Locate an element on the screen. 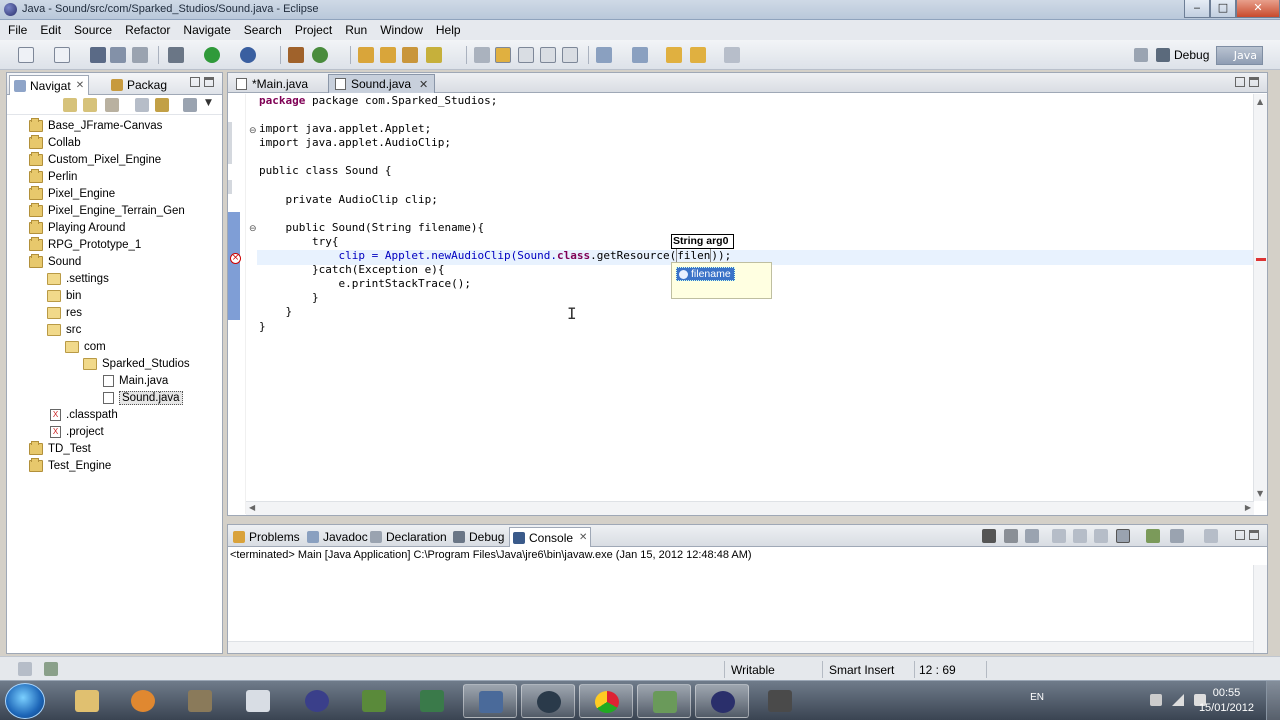 The width and height of the screenshot is (1280, 720). chevron-down-icon: ▼ is located at coordinates (210, 105).